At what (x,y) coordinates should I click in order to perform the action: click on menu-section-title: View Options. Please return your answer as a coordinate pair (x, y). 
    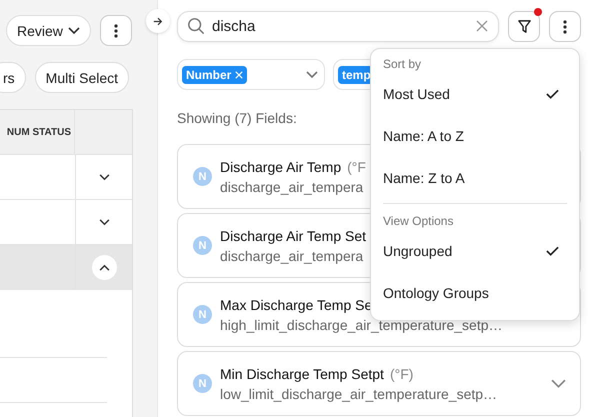
    Looking at the image, I should click on (418, 222).